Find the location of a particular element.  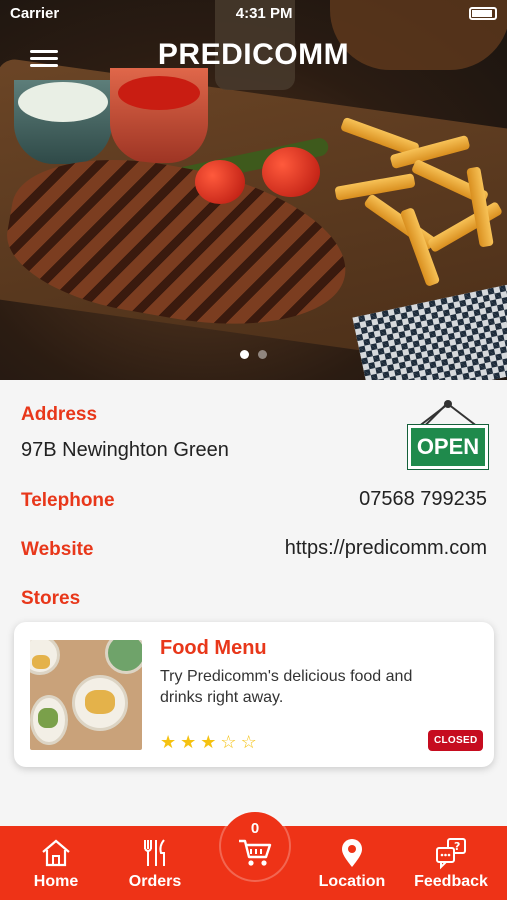

carrier-label: Carrier is located at coordinates (35, 13).